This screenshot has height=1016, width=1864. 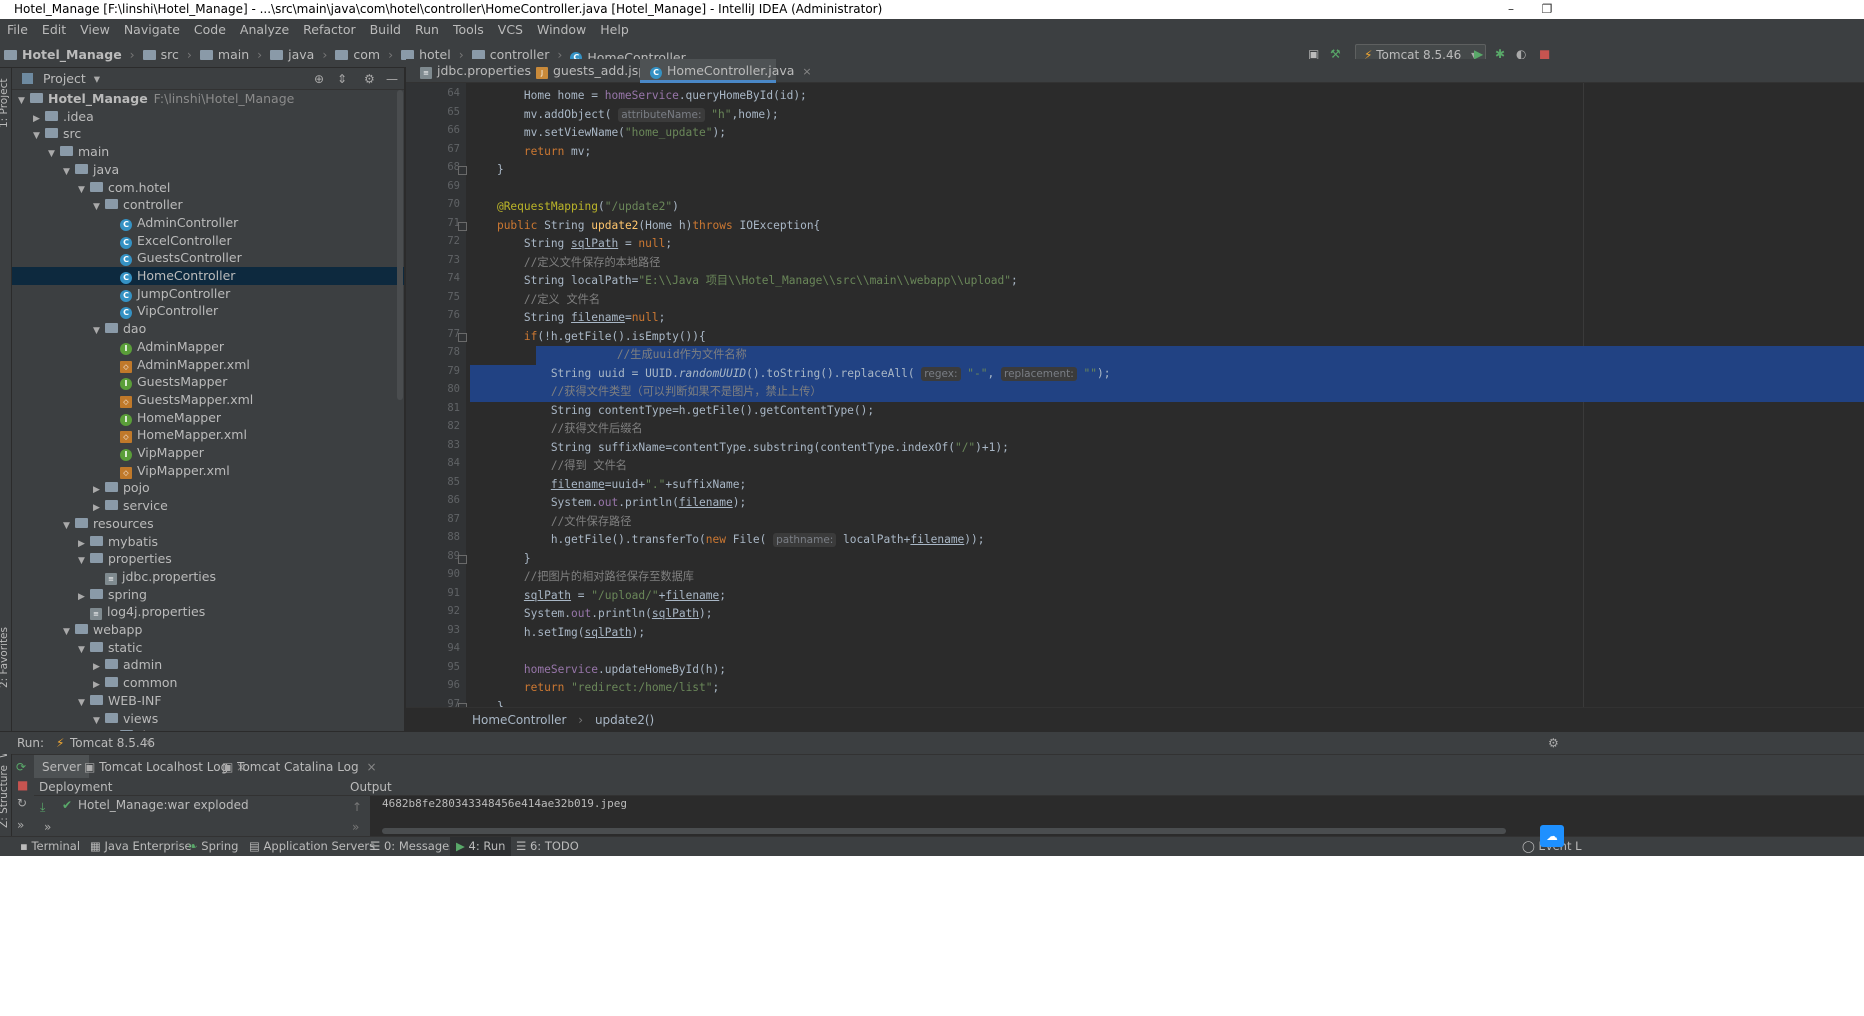 I want to click on tree-item: C JumpController, so click(x=208, y=294).